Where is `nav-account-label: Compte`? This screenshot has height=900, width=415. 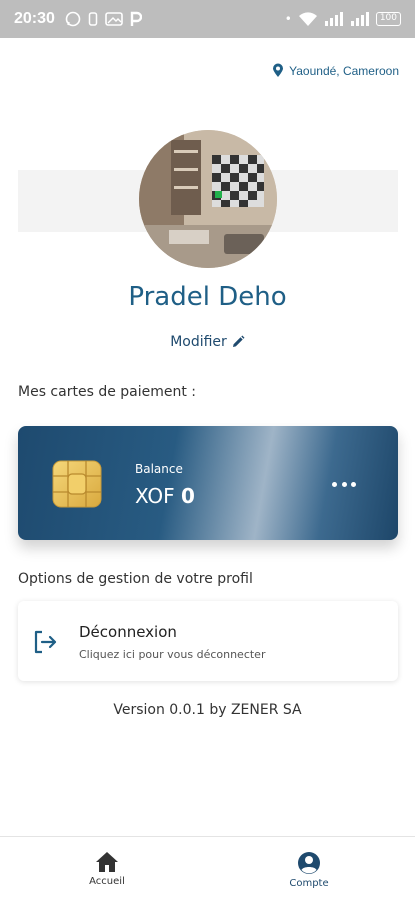
nav-account-label: Compte is located at coordinates (309, 883).